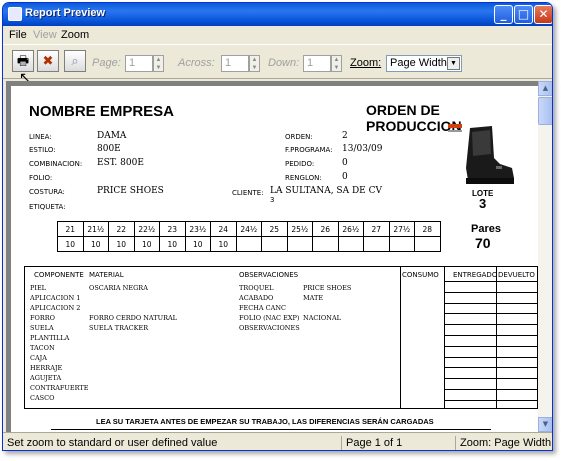 This screenshot has width=564, height=461. Describe the element at coordinates (102, 111) in the screenshot. I see `company-name: NOMBRE EMPRESA` at that location.